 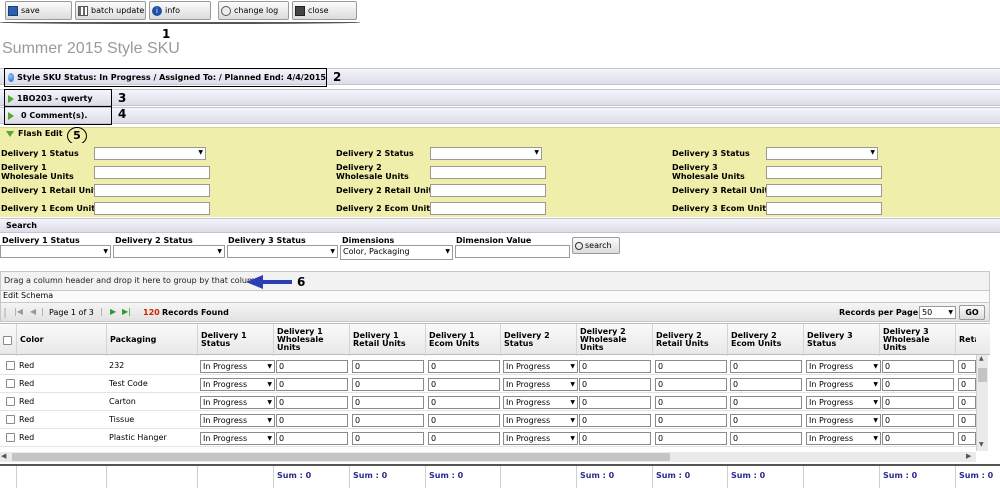 I want to click on search-d2-select: ▼, so click(x=169, y=251).